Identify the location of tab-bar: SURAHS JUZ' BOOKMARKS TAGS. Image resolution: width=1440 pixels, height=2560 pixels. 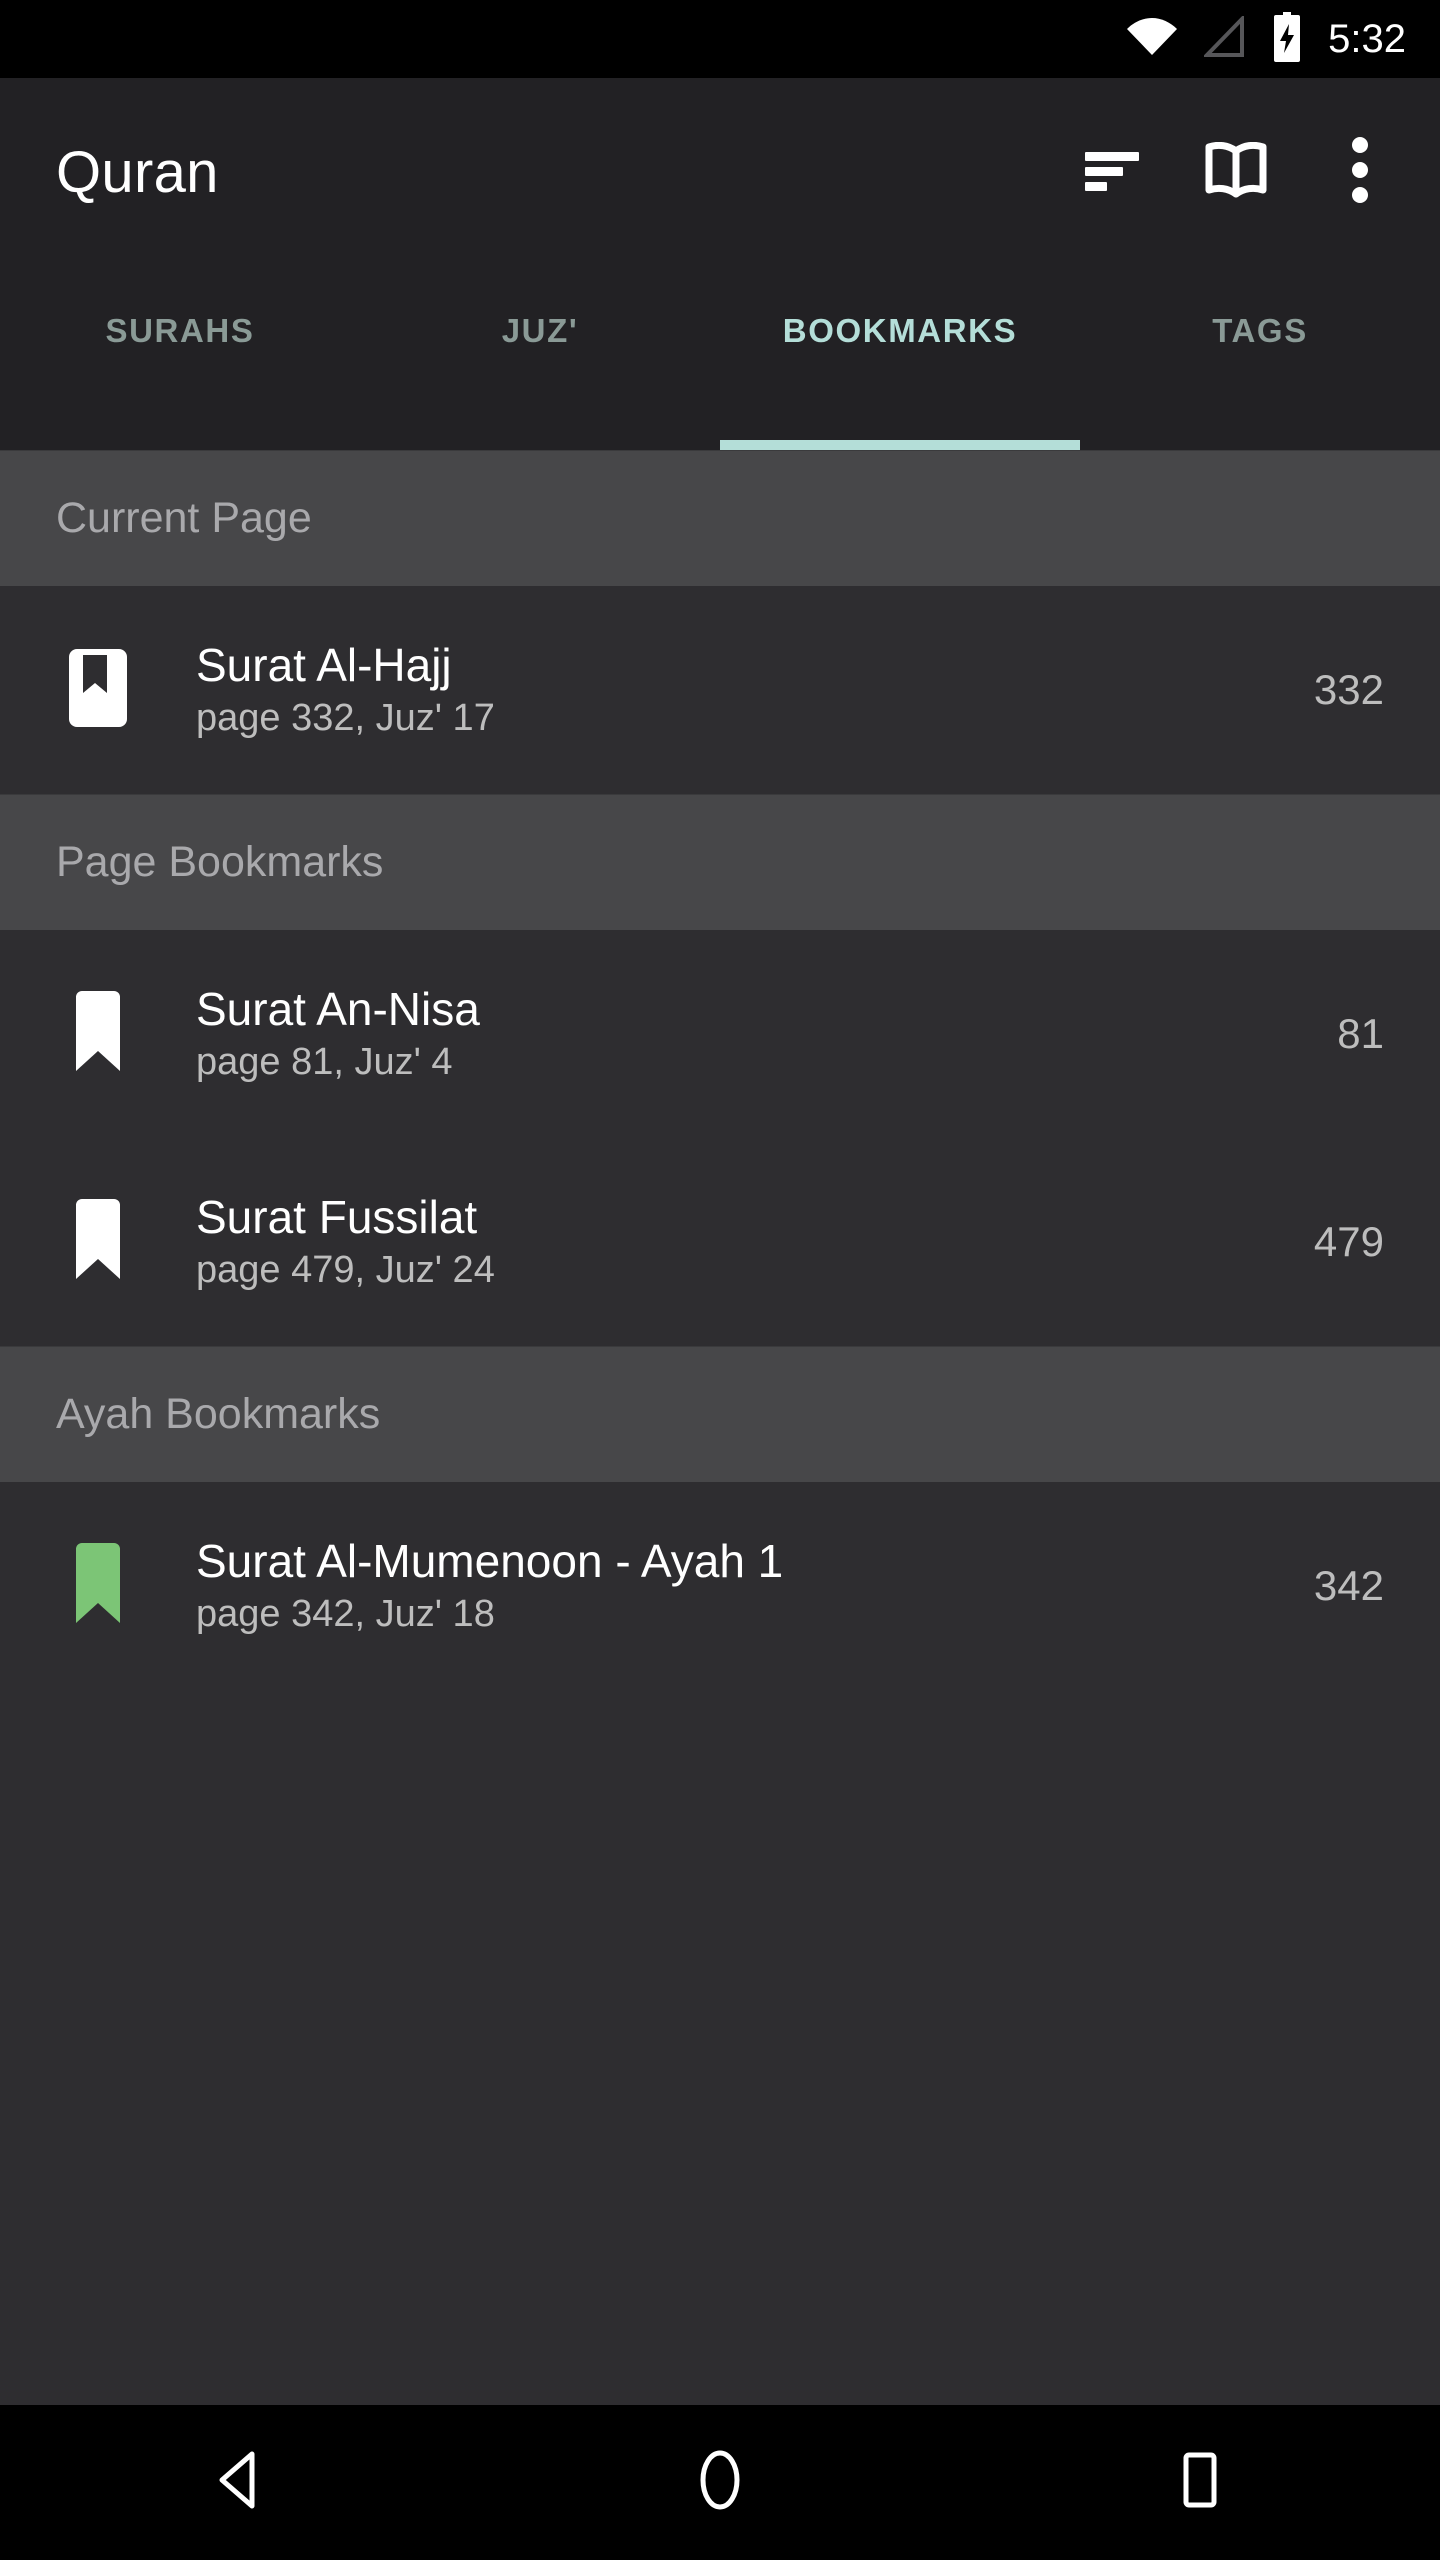
(720, 358).